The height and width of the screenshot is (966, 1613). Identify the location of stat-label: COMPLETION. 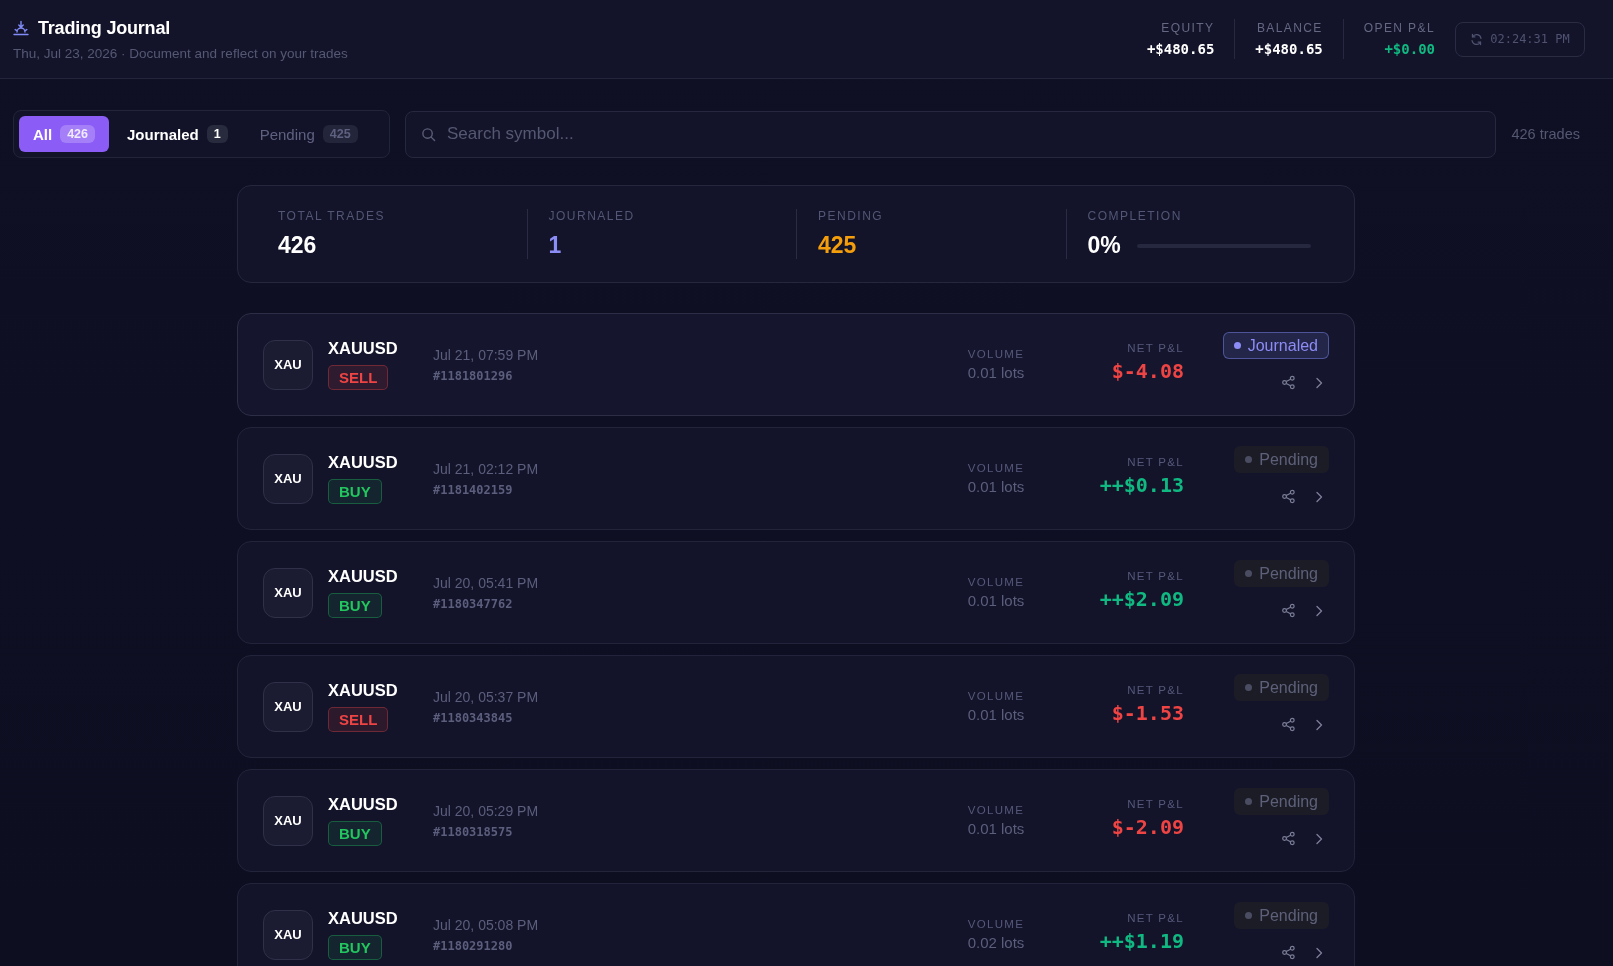
(1135, 216).